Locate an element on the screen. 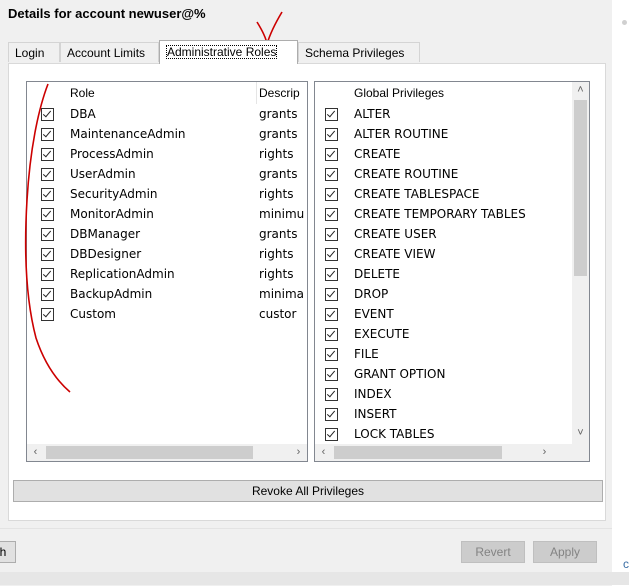  privilege-row: CREATE TEMPORARY TABLES is located at coordinates (442, 214).